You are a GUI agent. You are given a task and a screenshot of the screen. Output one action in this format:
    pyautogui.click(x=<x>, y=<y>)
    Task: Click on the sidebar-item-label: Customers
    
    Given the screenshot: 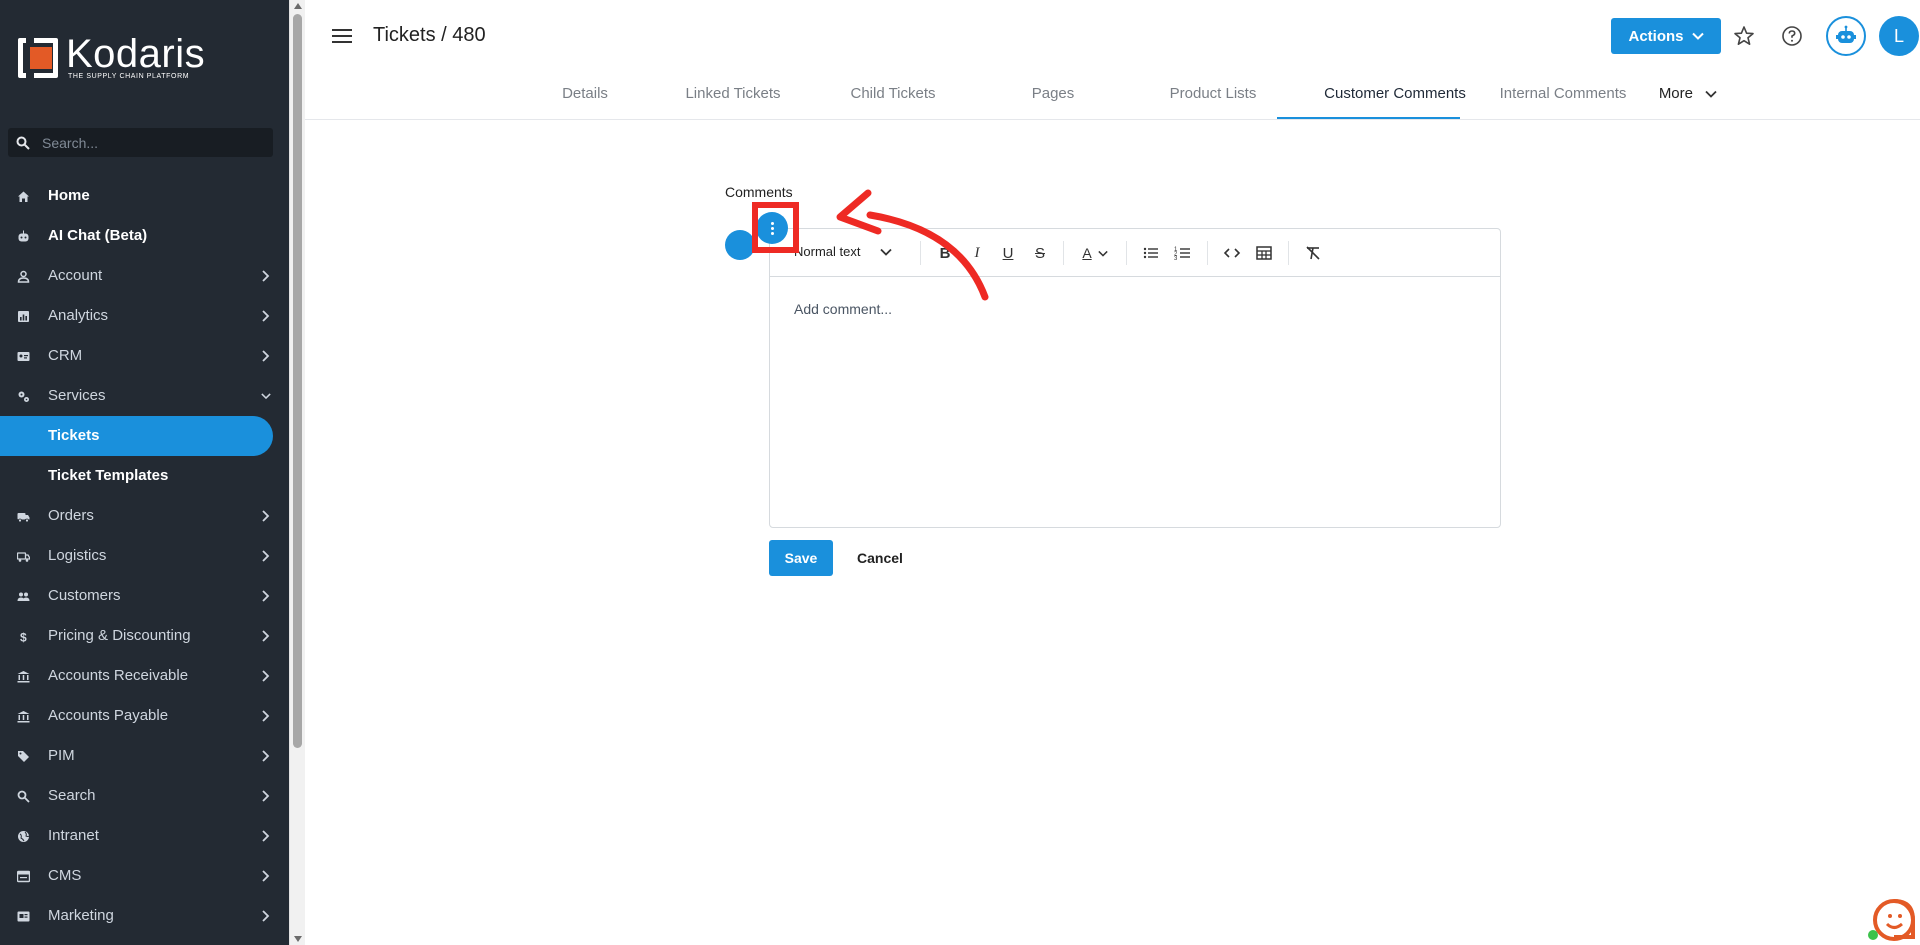 What is the action you would take?
    pyautogui.click(x=84, y=595)
    